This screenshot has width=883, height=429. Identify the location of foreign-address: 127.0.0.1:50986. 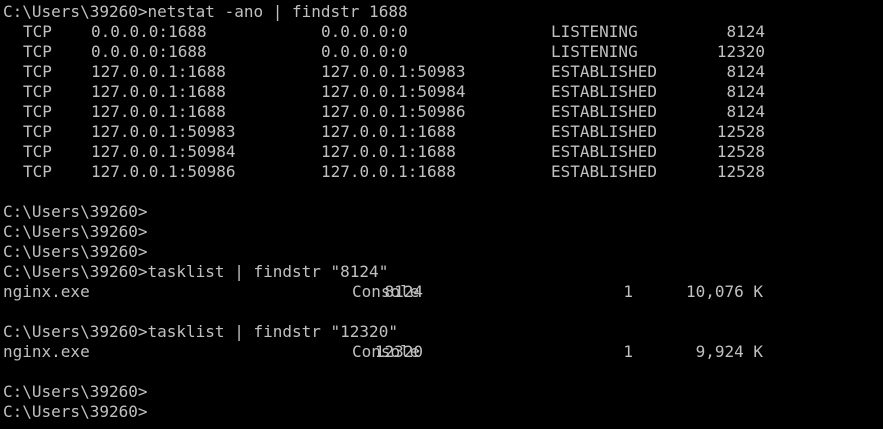
(393, 111).